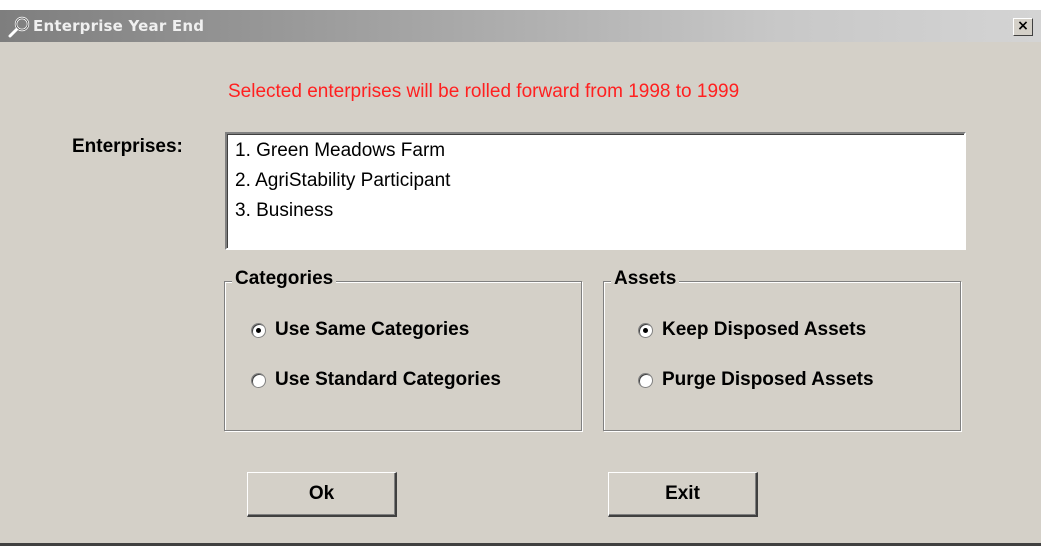 This screenshot has width=1041, height=546. Describe the element at coordinates (284, 211) in the screenshot. I see `list-item: 3. Business` at that location.